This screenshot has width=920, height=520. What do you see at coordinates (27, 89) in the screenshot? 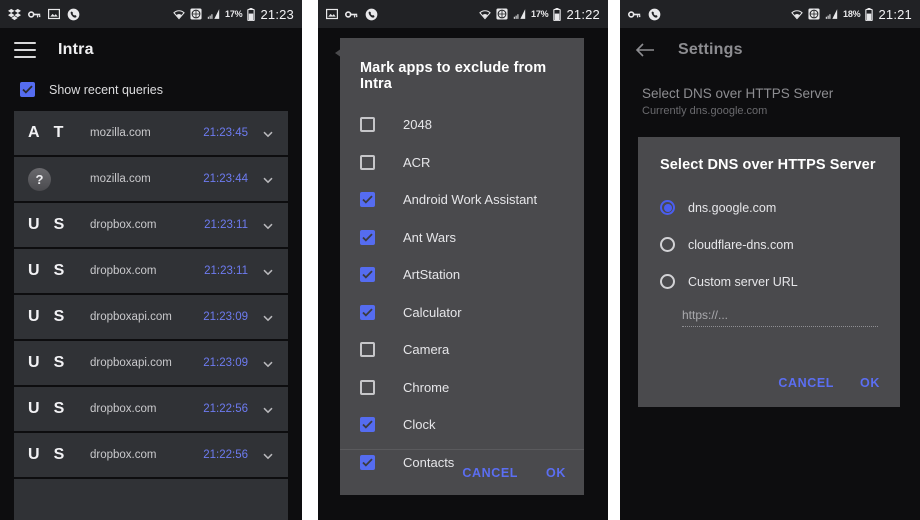
I see `show-recent-queries-checkbox` at bounding box center [27, 89].